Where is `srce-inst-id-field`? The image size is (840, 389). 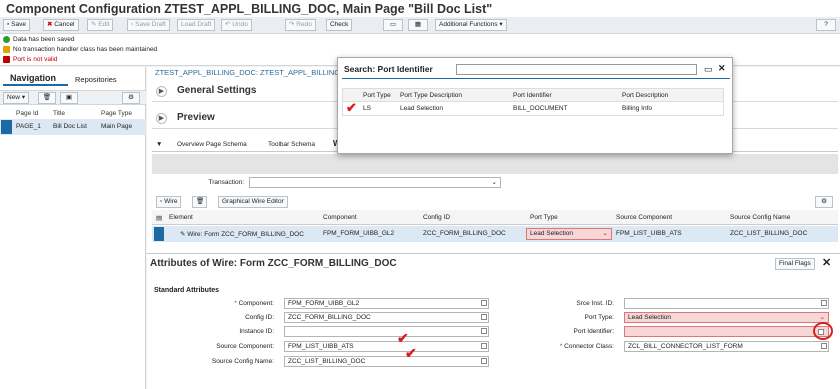 srce-inst-id-field is located at coordinates (726, 303).